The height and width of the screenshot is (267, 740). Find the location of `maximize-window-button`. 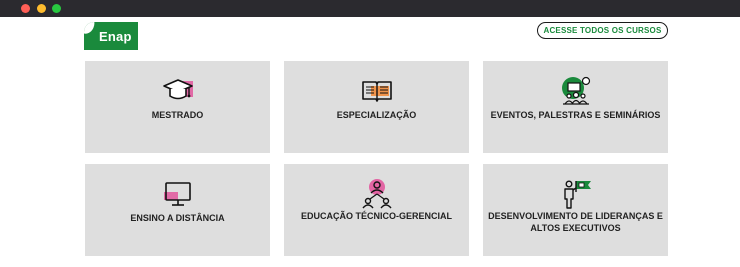

maximize-window-button is located at coordinates (56, 8).